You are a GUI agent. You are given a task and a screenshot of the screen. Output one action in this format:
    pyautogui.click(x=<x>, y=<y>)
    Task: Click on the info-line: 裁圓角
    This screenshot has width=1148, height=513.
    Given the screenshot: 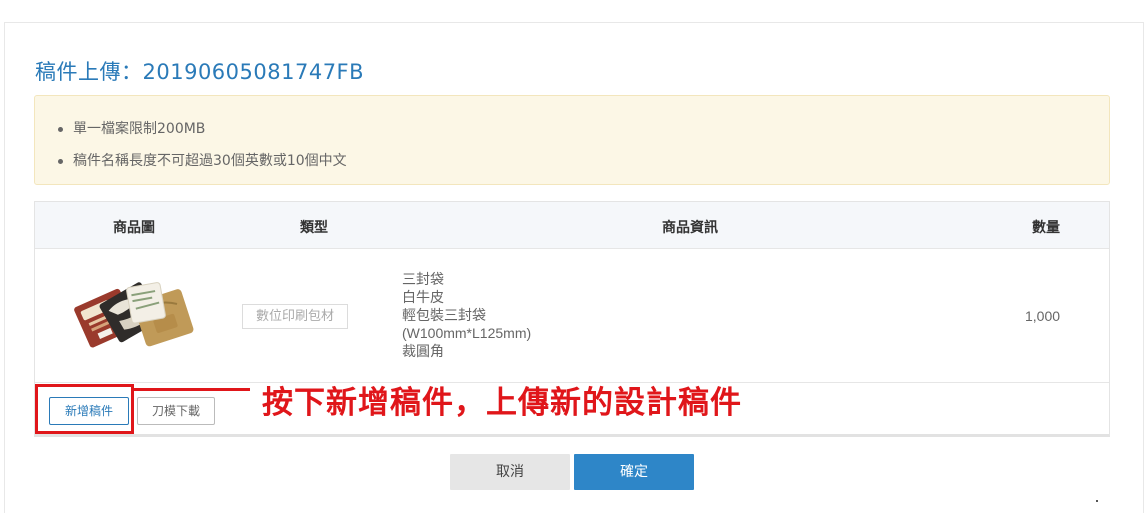 What is the action you would take?
    pyautogui.click(x=423, y=351)
    